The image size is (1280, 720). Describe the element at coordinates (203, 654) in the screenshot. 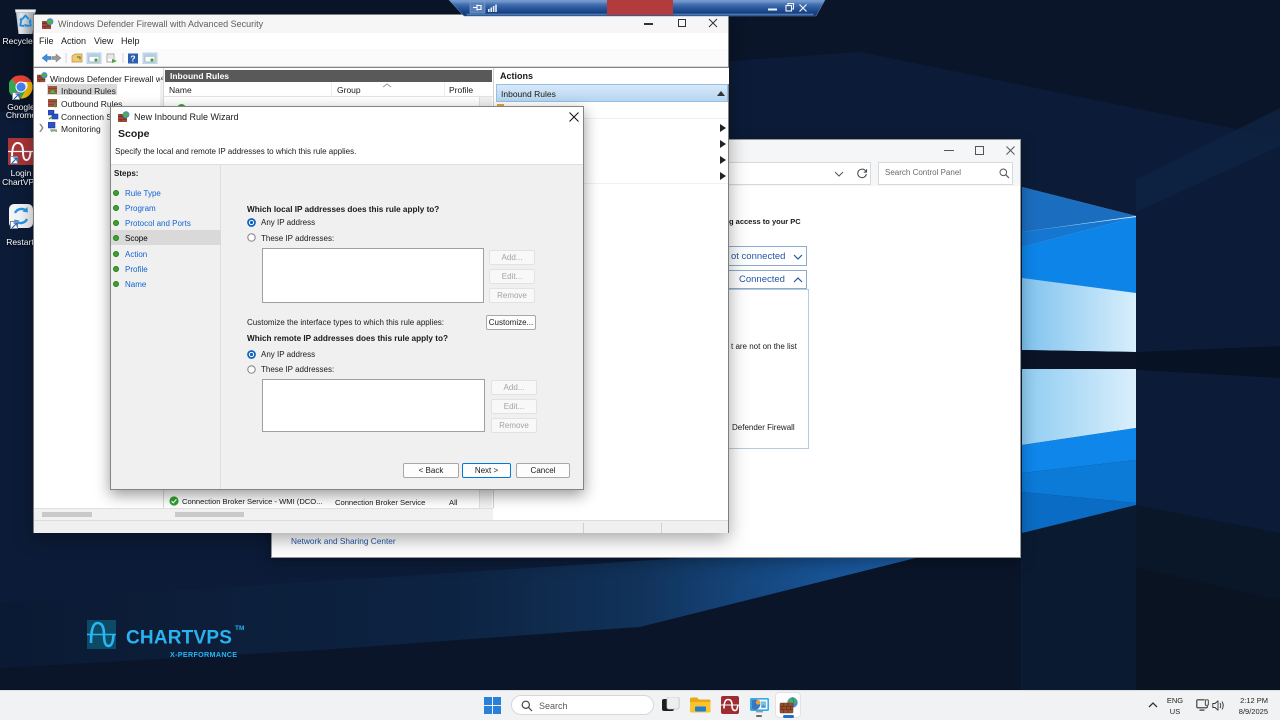

I see `svg-text: X-PERFORMANCE` at that location.